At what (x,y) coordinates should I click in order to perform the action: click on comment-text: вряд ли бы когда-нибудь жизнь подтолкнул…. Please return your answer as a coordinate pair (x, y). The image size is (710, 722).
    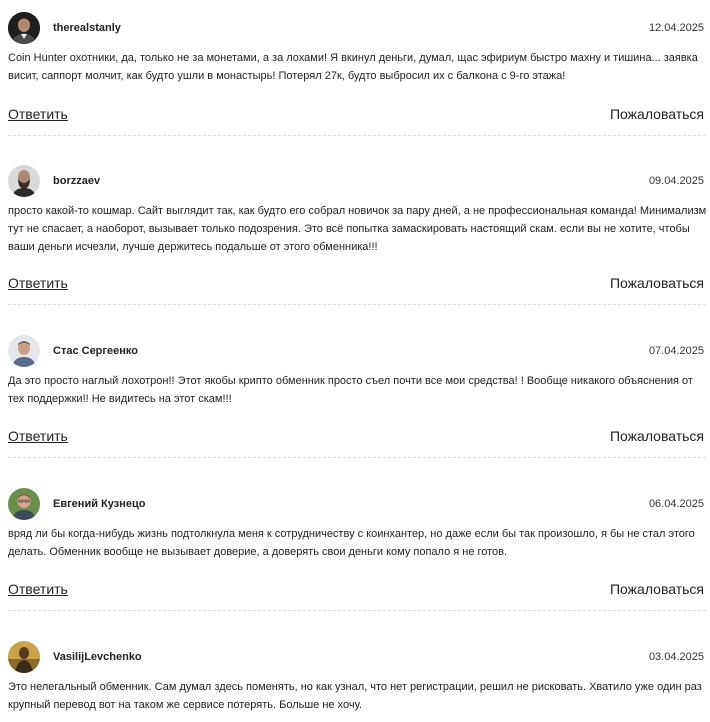
    Looking at the image, I should click on (351, 543).